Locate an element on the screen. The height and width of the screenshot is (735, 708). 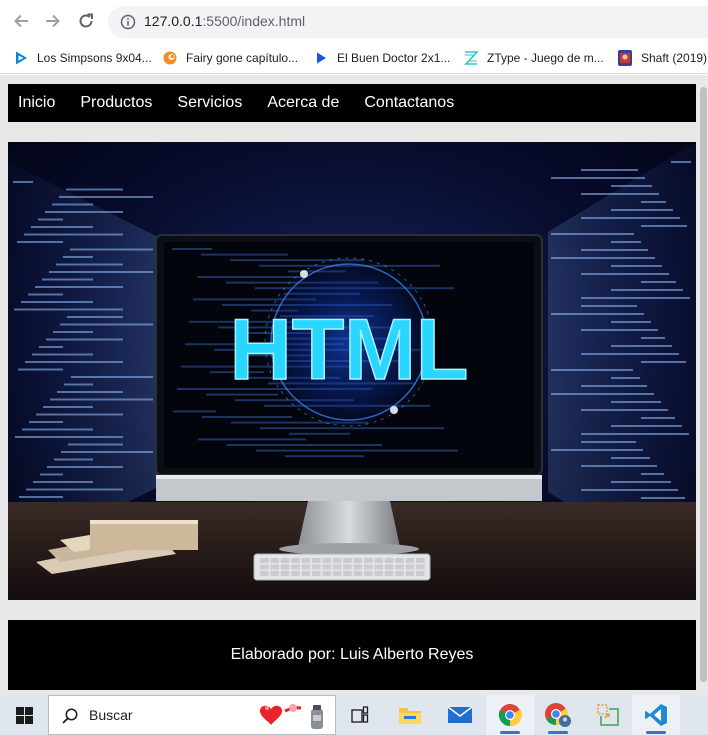
windows-logo-icon is located at coordinates (24, 715).